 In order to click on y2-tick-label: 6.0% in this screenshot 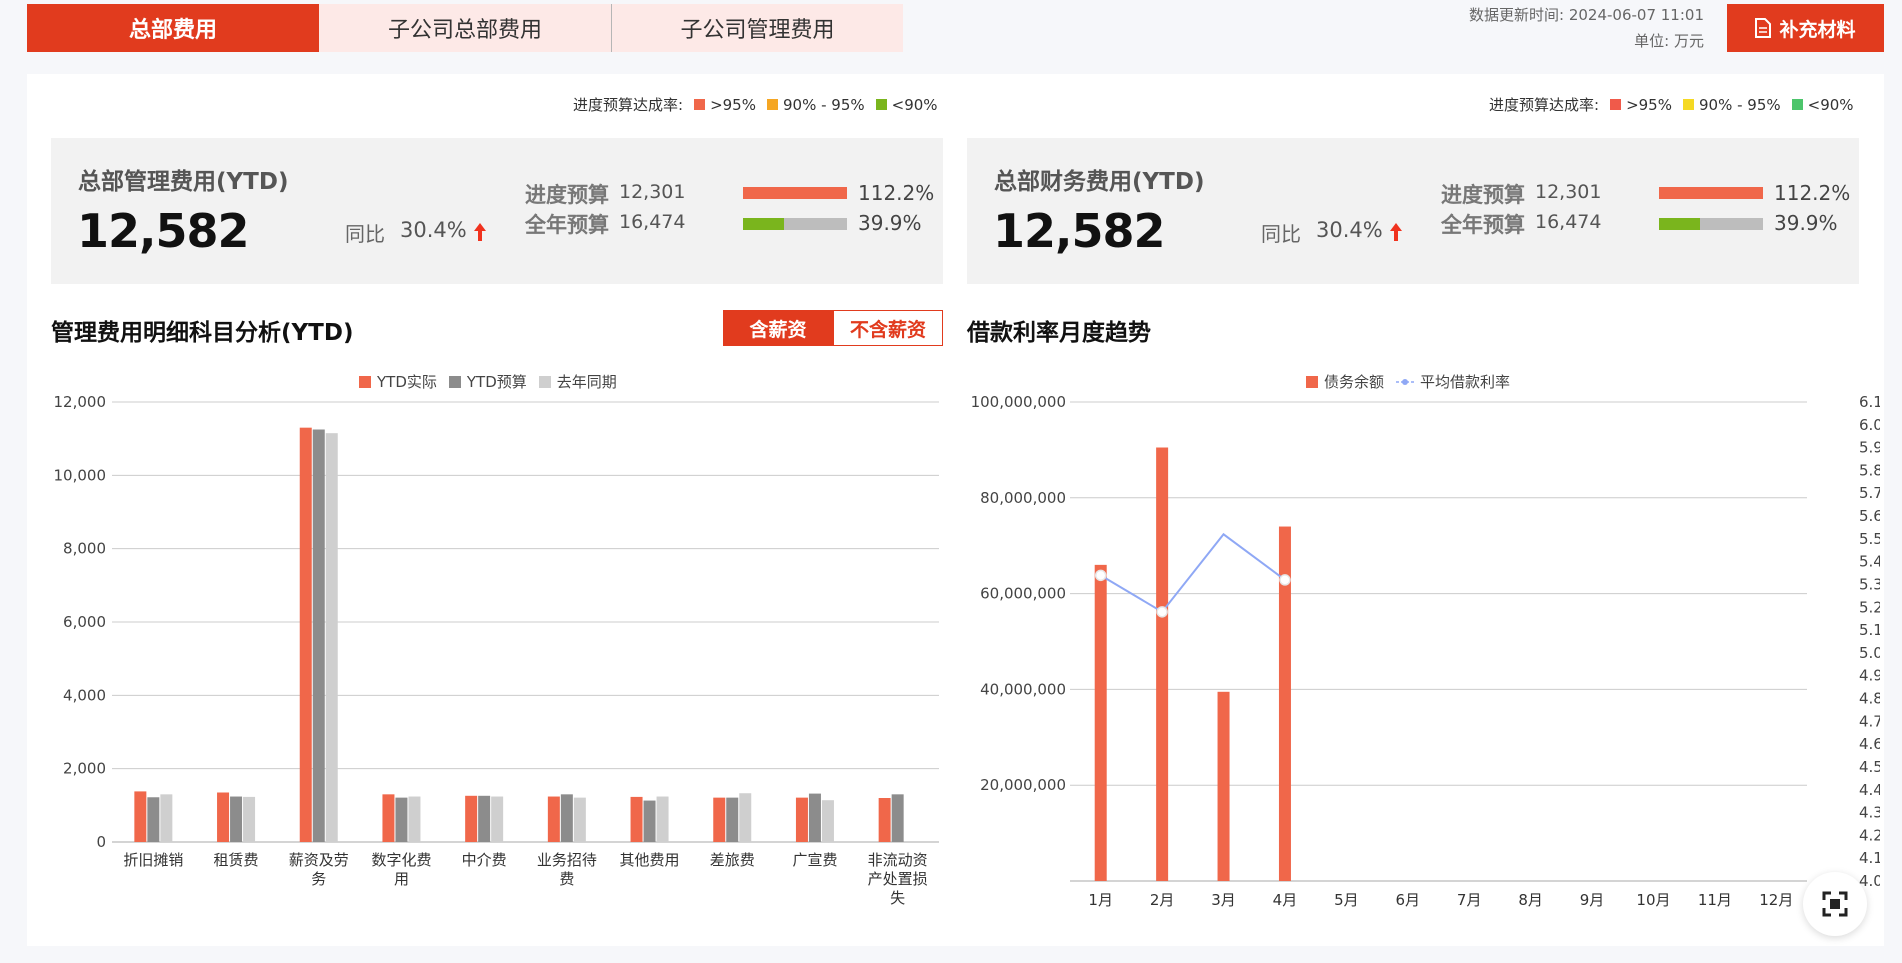, I will do `click(1869, 425)`.